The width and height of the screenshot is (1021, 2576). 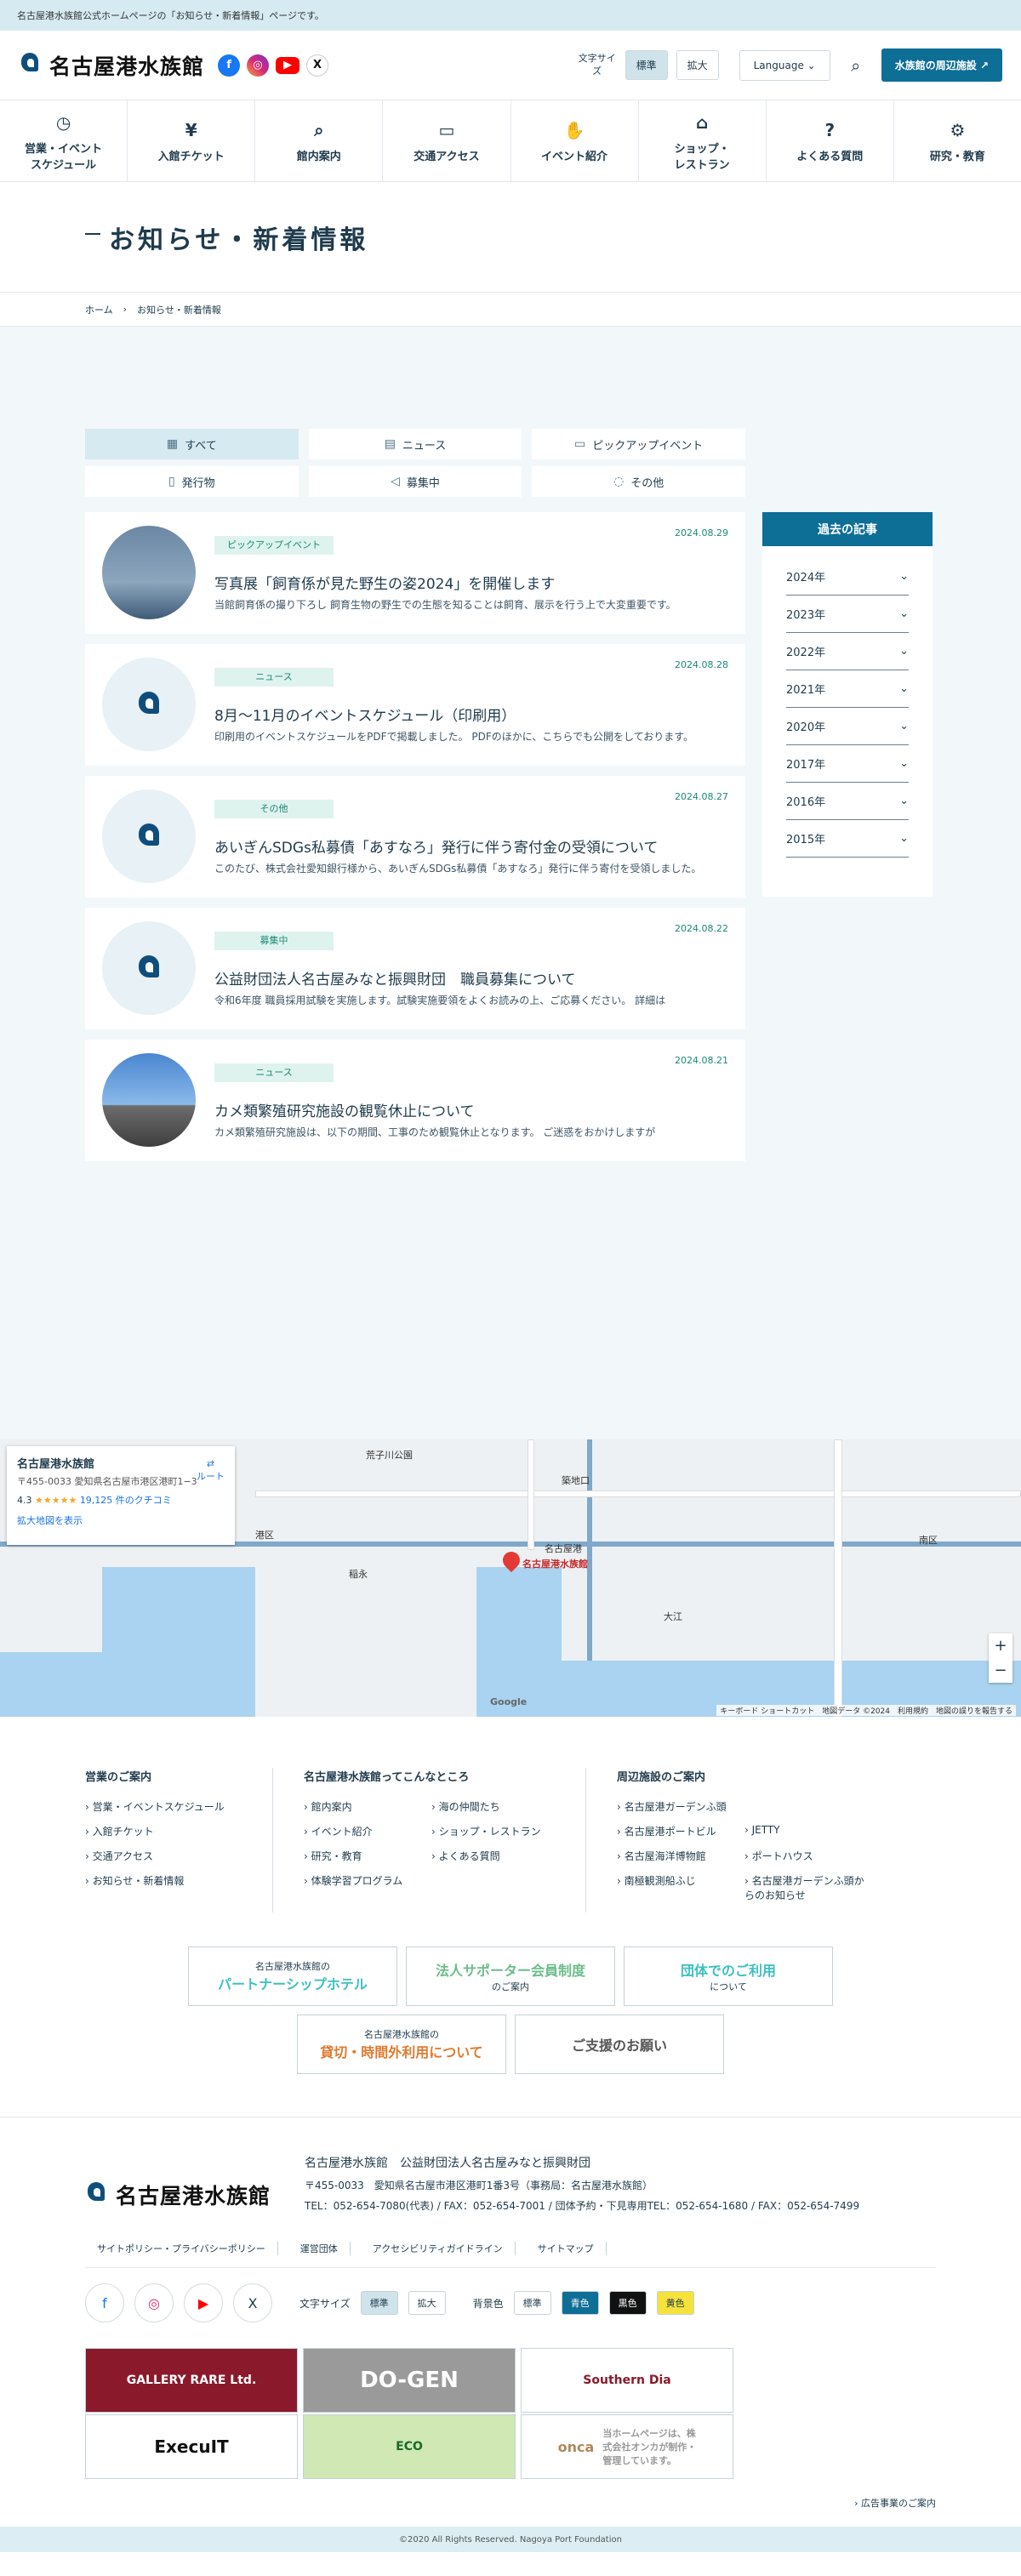 What do you see at coordinates (367, 1831) in the screenshot?
I see `footer-link: イベント紹介` at bounding box center [367, 1831].